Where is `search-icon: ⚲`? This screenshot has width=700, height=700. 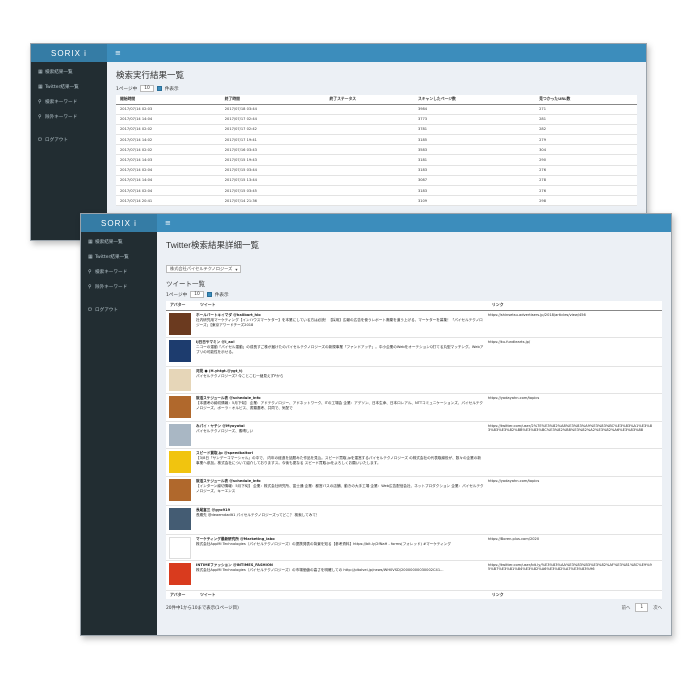 search-icon: ⚲ is located at coordinates (90, 286).